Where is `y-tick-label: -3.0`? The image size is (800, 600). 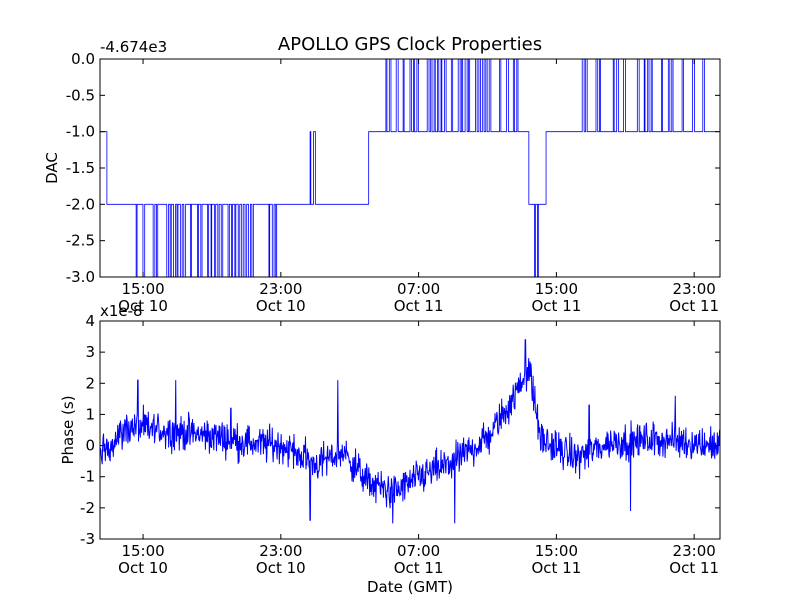 y-tick-label: -3.0 is located at coordinates (80, 277).